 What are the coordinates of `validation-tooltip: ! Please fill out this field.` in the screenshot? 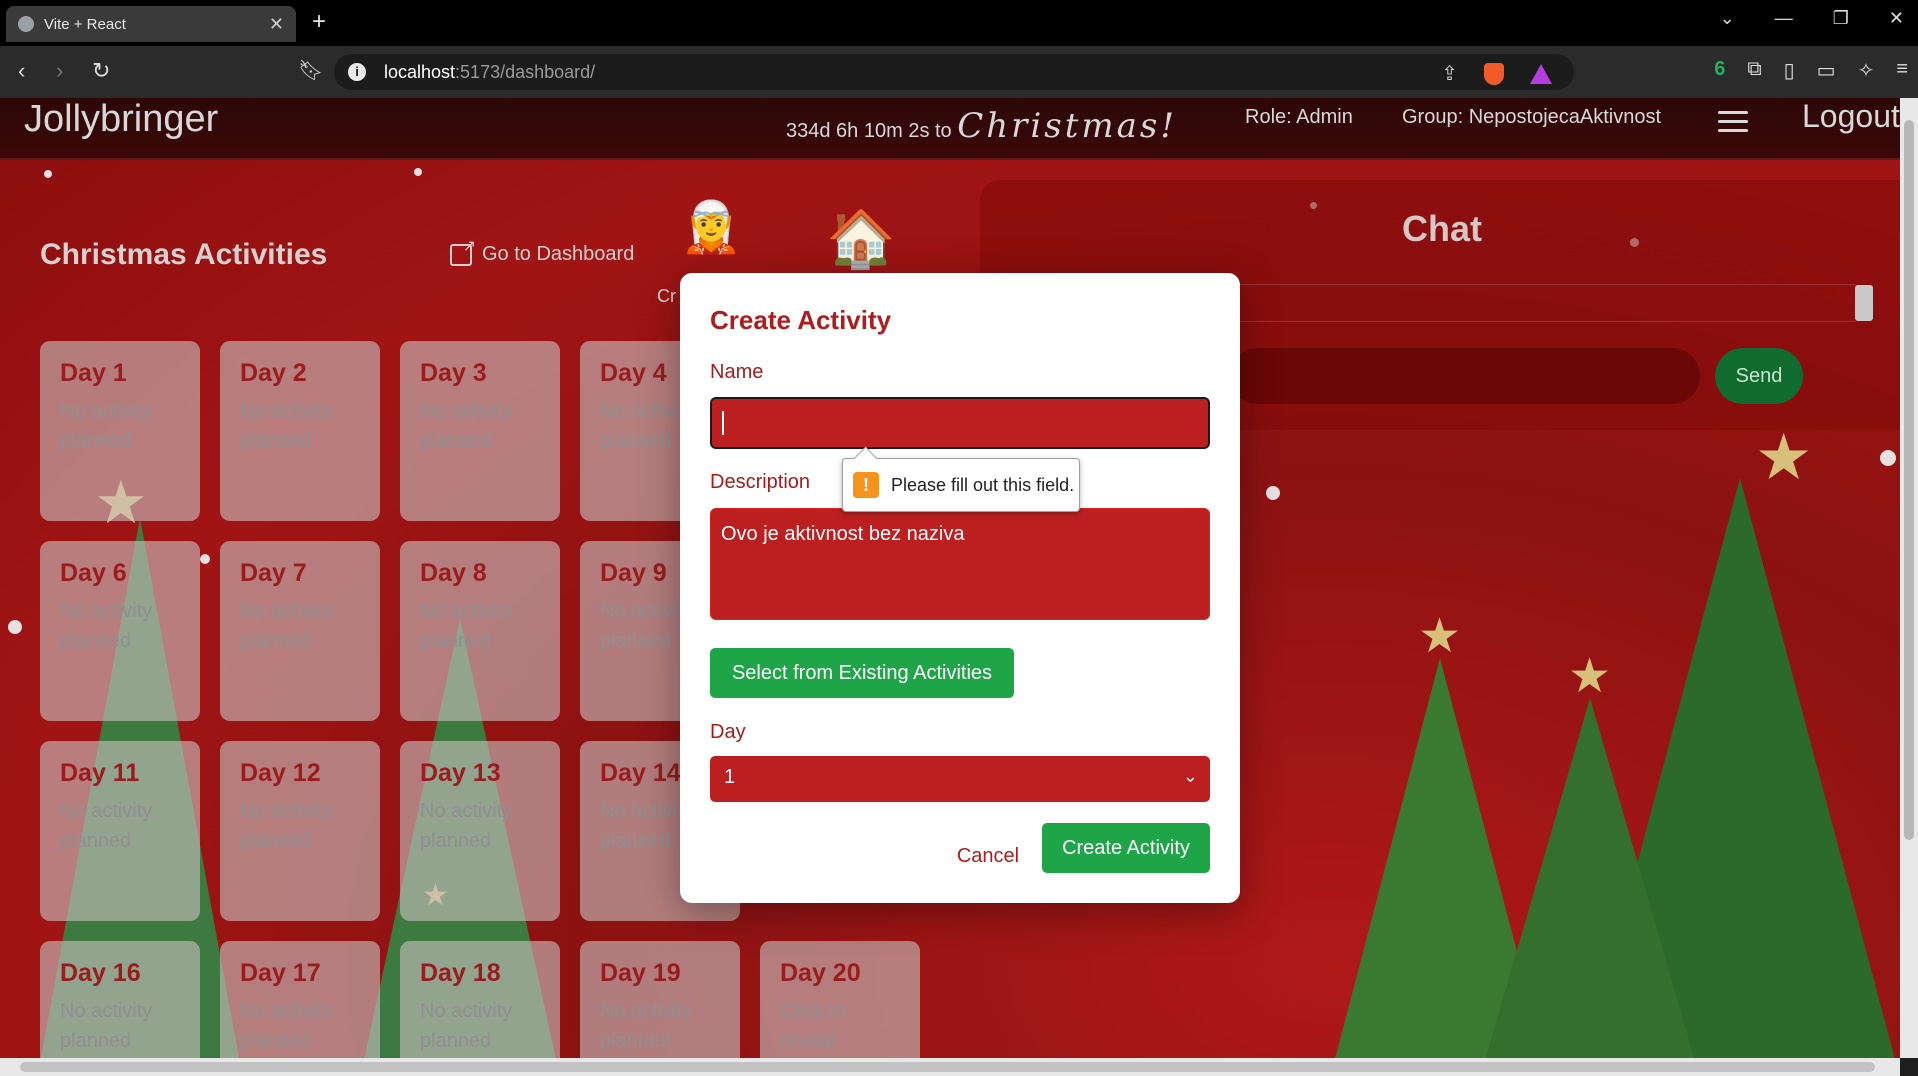 It's located at (961, 485).